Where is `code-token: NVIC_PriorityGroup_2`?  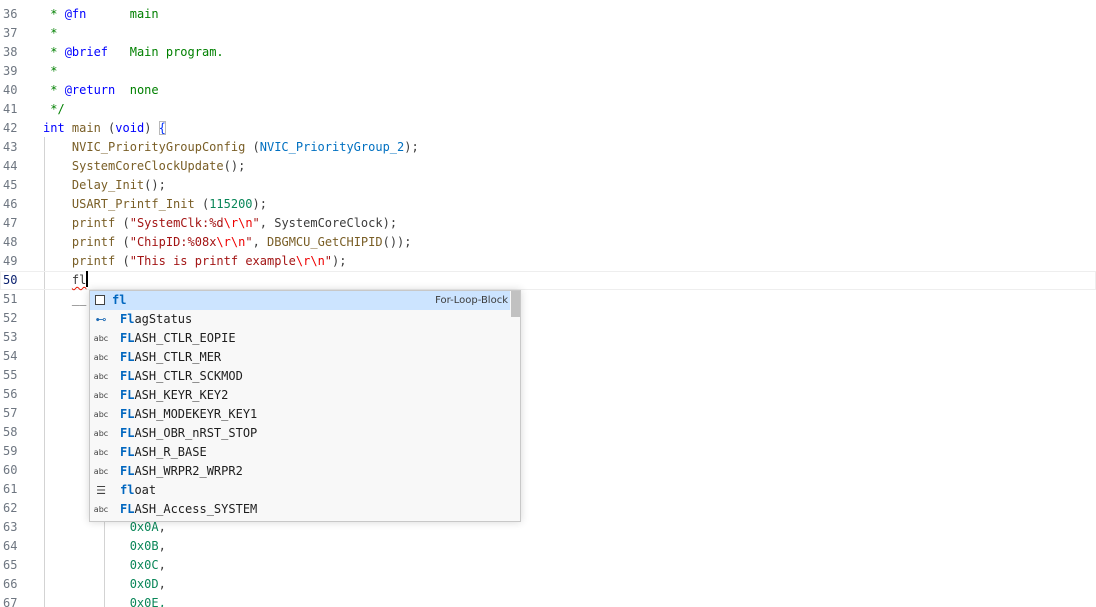 code-token: NVIC_PriorityGroup_2 is located at coordinates (332, 147).